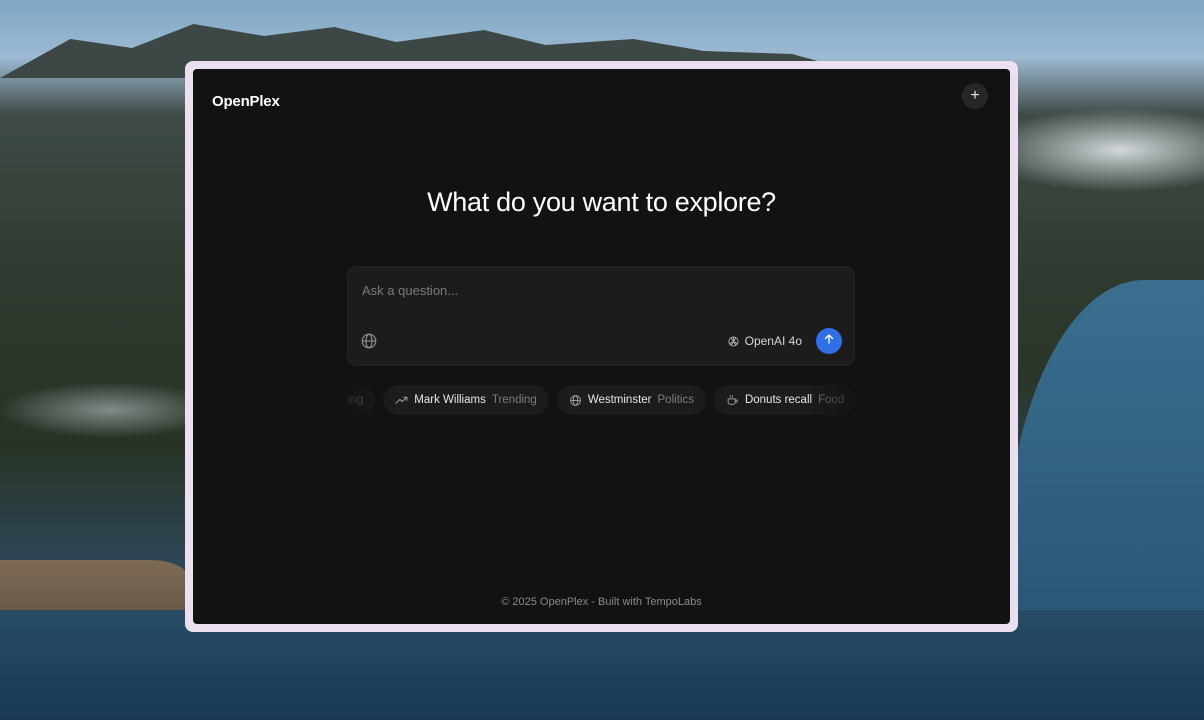 The height and width of the screenshot is (720, 1204). What do you see at coordinates (401, 400) in the screenshot?
I see `trending-up-icon` at bounding box center [401, 400].